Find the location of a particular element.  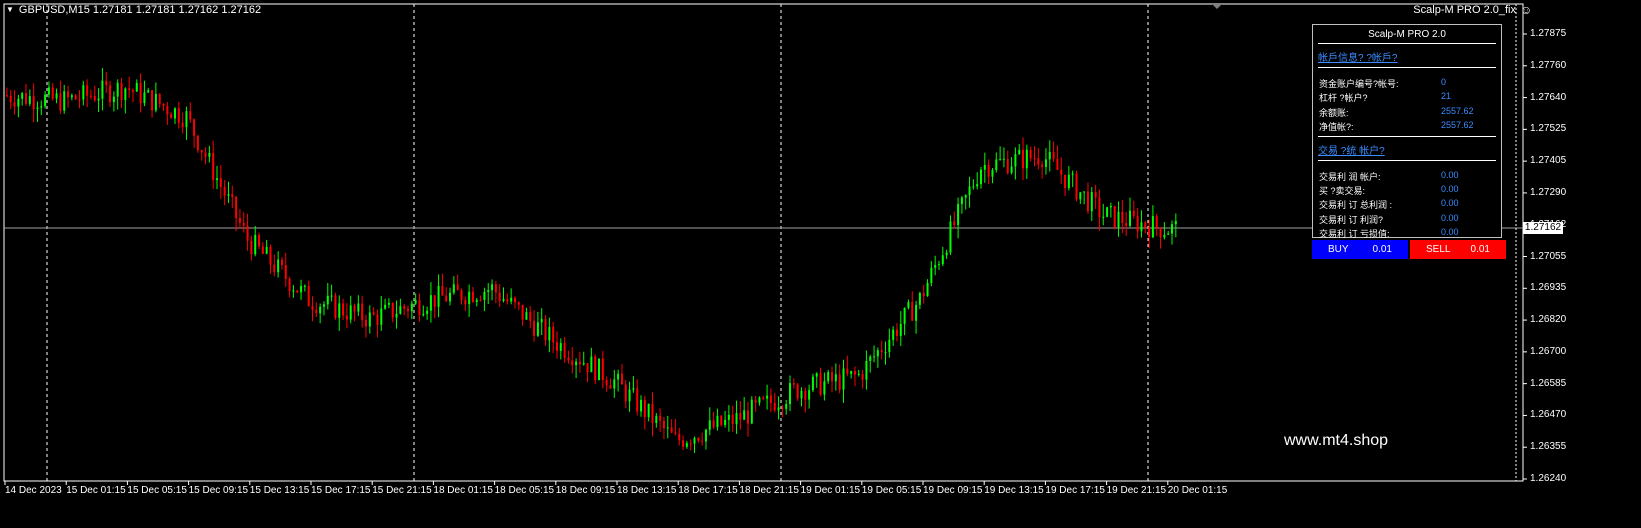

time-tick: 19 Dec 05:15 is located at coordinates (891, 490).